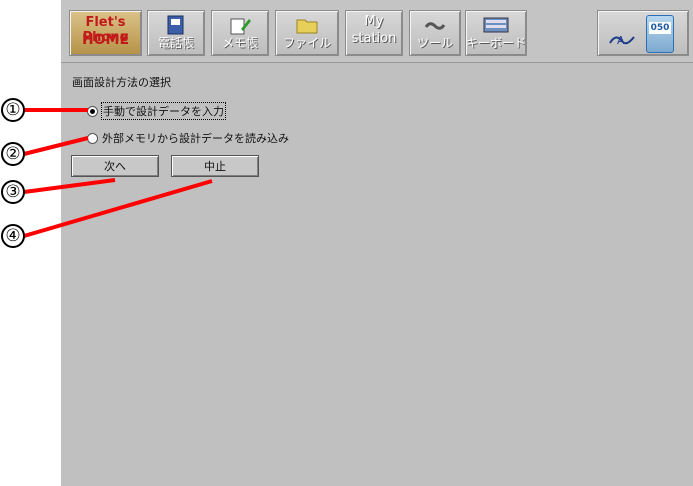 The width and height of the screenshot is (693, 486). Describe the element at coordinates (118, 173) in the screenshot. I see `callout-lines` at that location.